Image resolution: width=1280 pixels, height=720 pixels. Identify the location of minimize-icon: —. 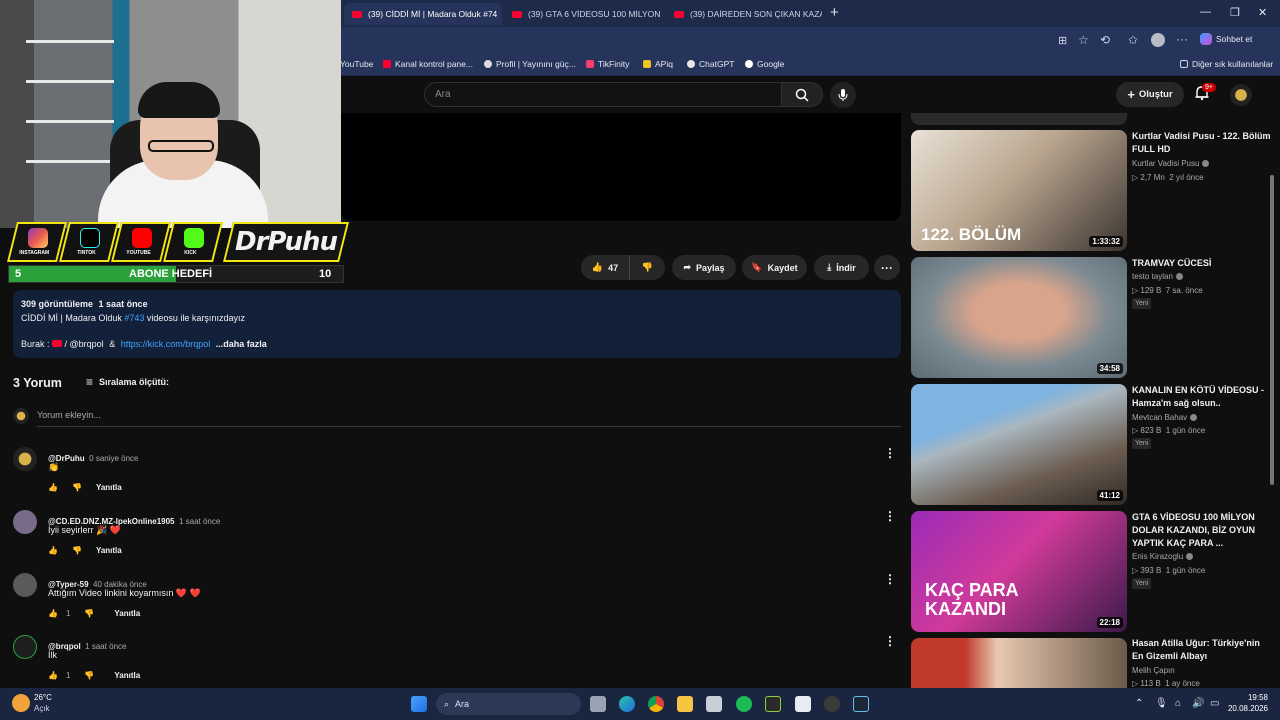
(1205, 12).